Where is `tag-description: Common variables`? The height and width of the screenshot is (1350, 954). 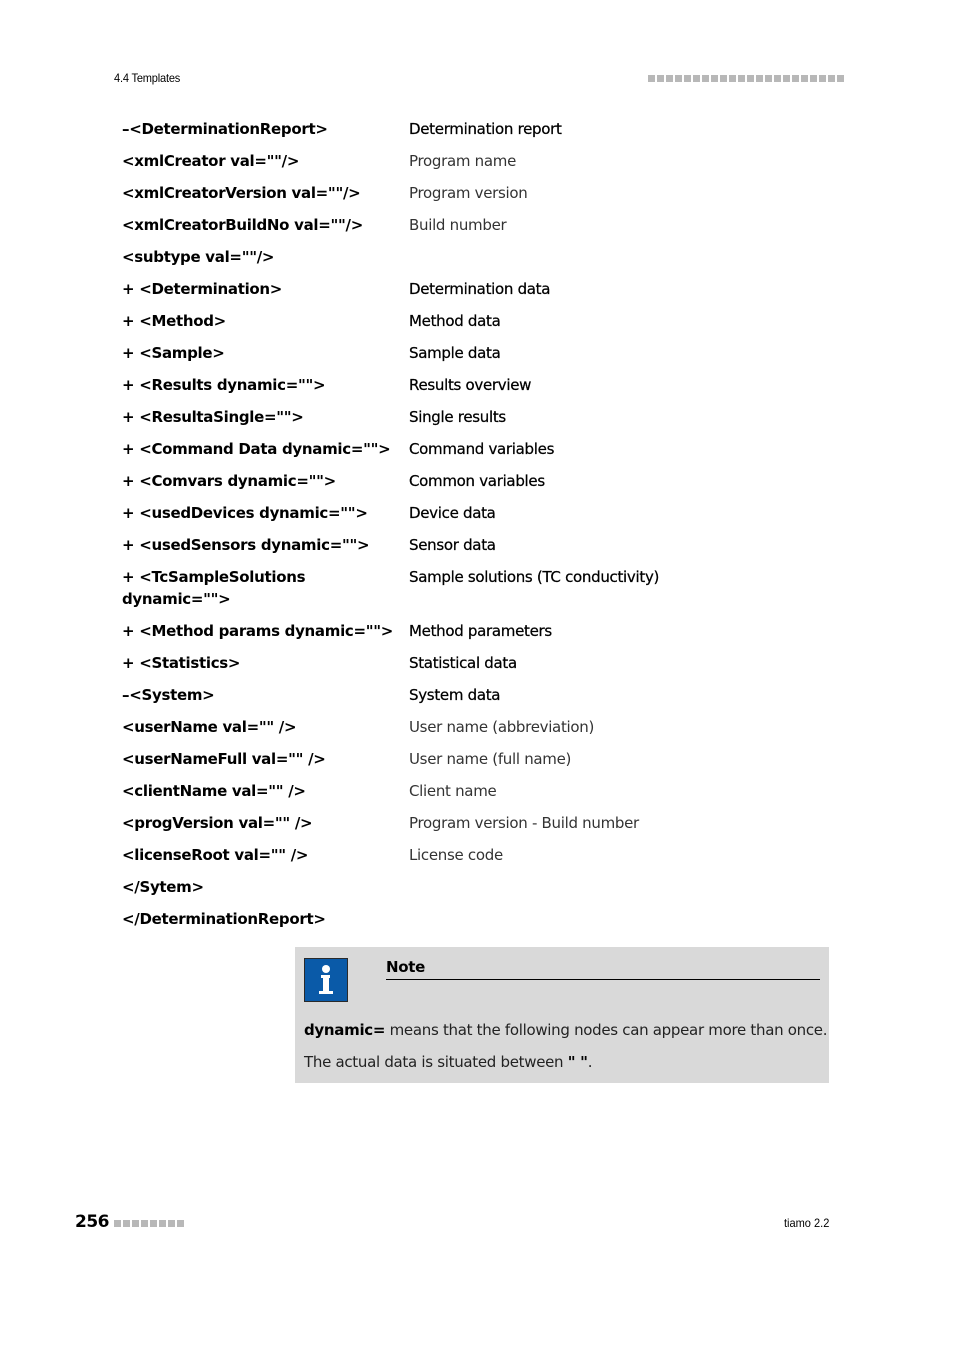 tag-description: Common variables is located at coordinates (477, 481).